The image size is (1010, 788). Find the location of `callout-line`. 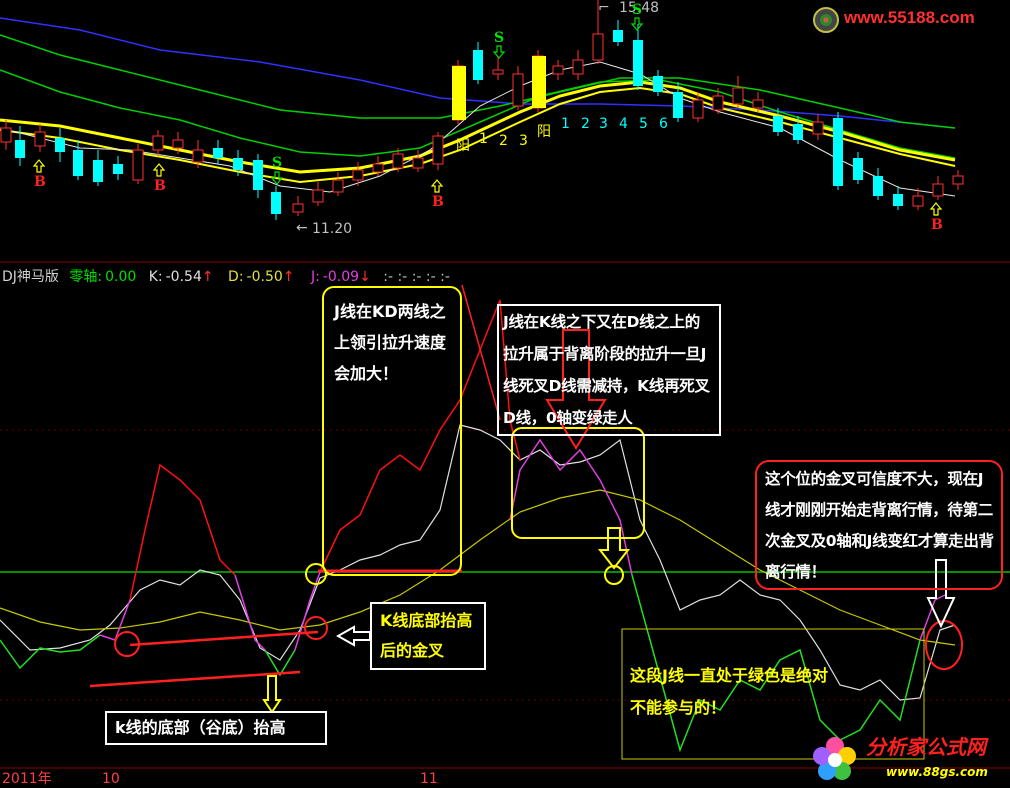

callout-line is located at coordinates (481, 352).